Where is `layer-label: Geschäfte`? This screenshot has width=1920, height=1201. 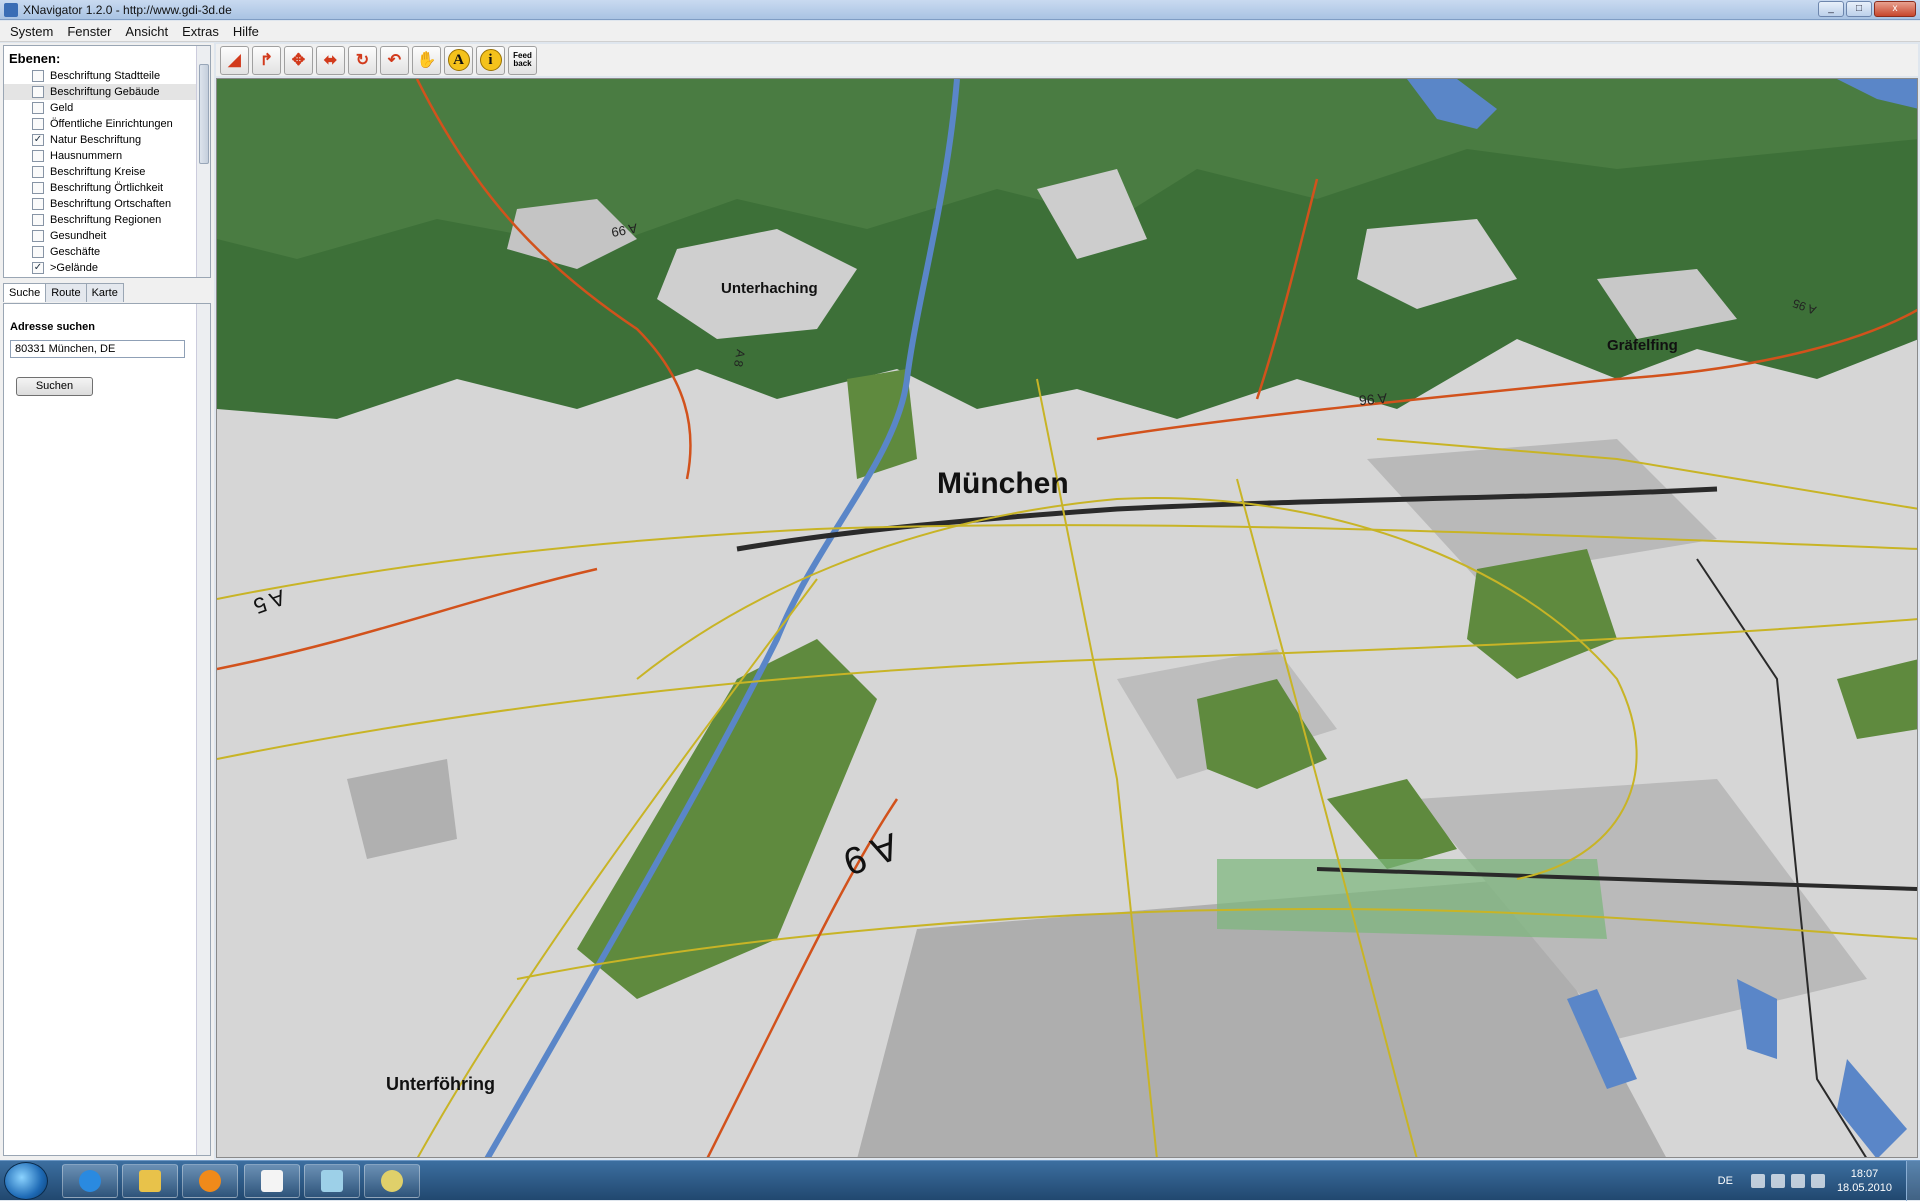 layer-label: Geschäfte is located at coordinates (75, 252).